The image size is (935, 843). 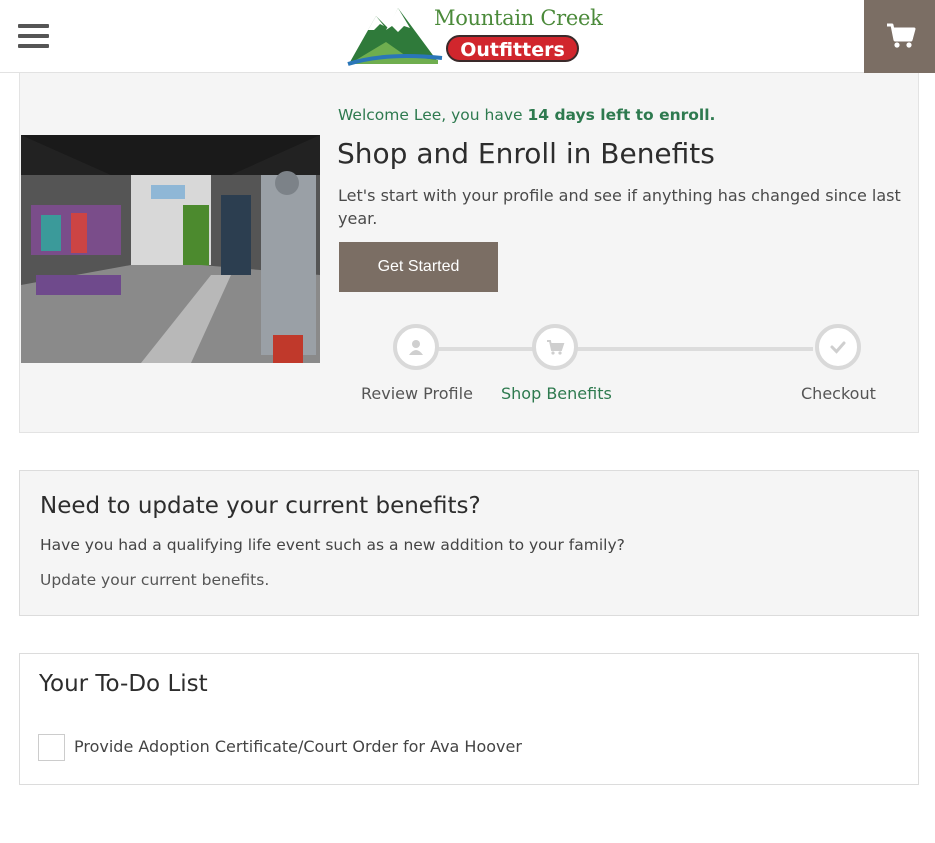 I want to click on enrollment-progress-steps: Review Profile Shop Benefits Checkout, so click(x=618, y=366).